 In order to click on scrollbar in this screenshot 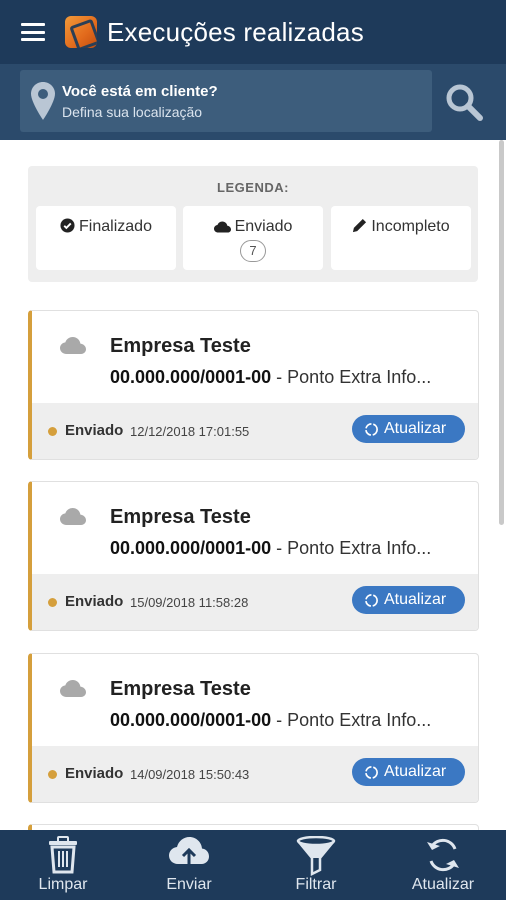, I will do `click(501, 332)`.